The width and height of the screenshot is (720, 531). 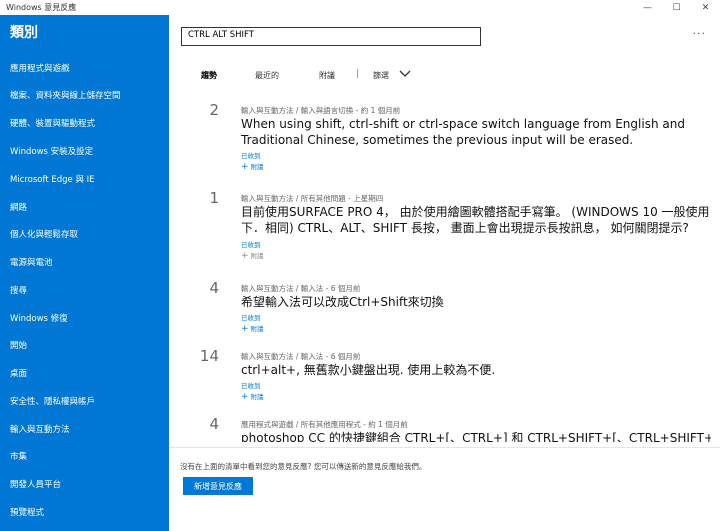 What do you see at coordinates (312, 198) in the screenshot?
I see `item-category: 輸入與互動方法 / 所有其他問題 - 上星期四` at bounding box center [312, 198].